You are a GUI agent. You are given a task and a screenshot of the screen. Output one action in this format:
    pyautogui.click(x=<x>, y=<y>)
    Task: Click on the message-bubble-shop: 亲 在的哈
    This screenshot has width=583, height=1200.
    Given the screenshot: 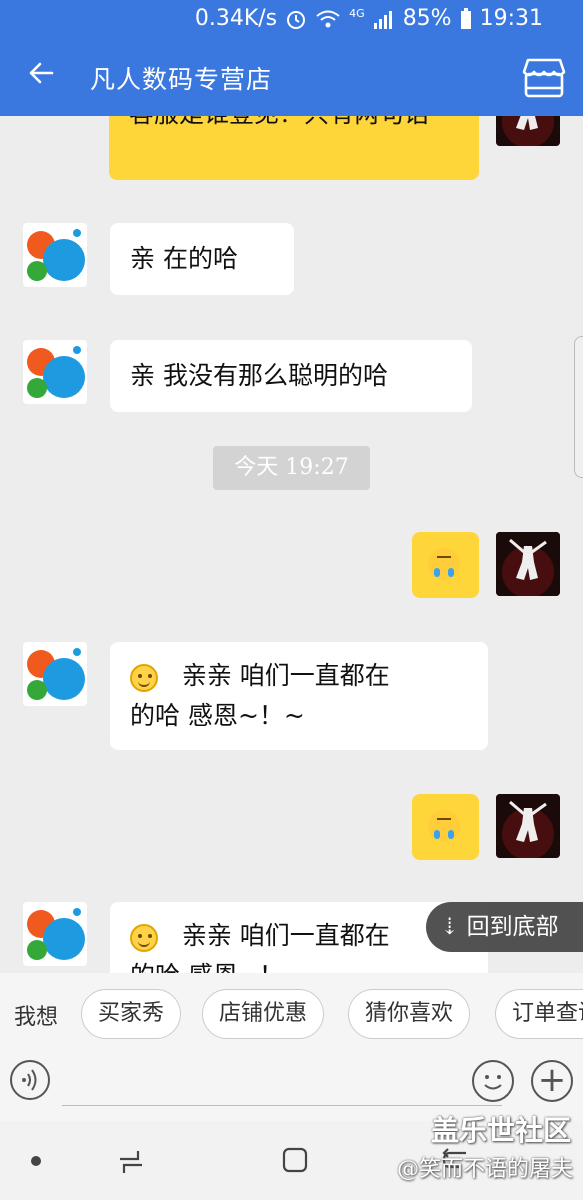 What is the action you would take?
    pyautogui.click(x=202, y=259)
    